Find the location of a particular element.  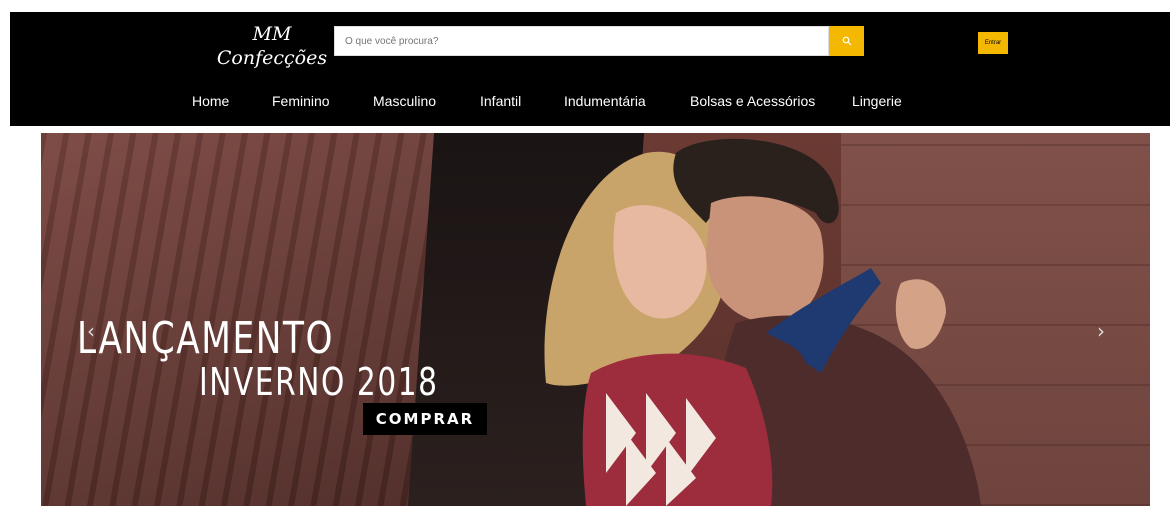

banner-headline-line-2: INVERNO 2018 is located at coordinates (319, 382).